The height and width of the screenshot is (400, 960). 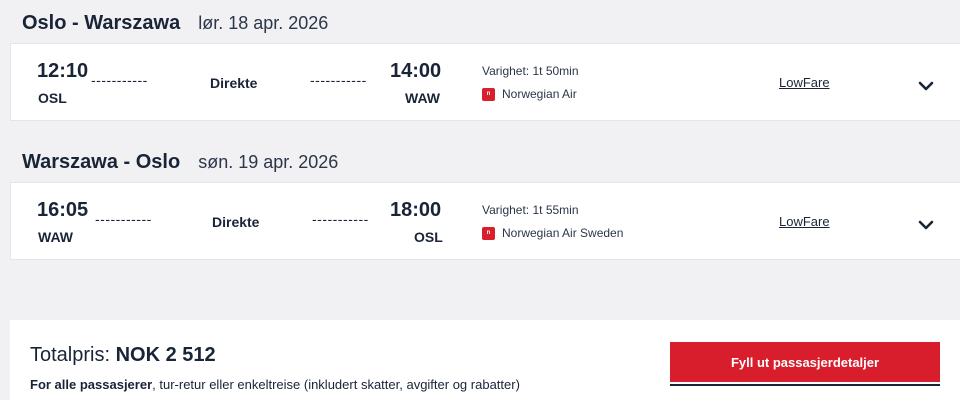 I want to click on total-price-label: Totalpris:, so click(x=70, y=355).